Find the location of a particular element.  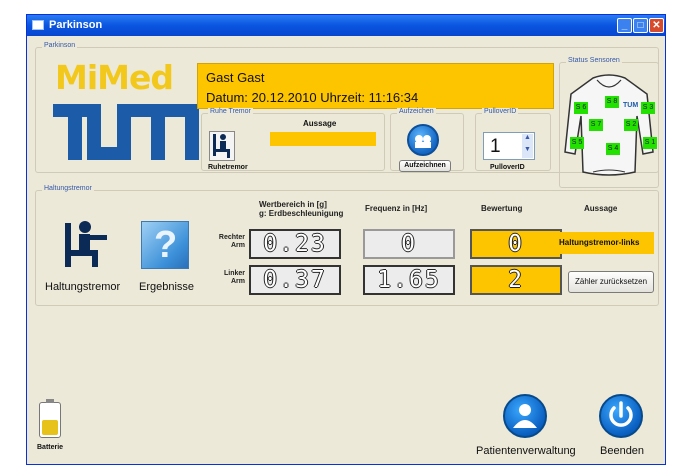

beenden-button is located at coordinates (621, 416).